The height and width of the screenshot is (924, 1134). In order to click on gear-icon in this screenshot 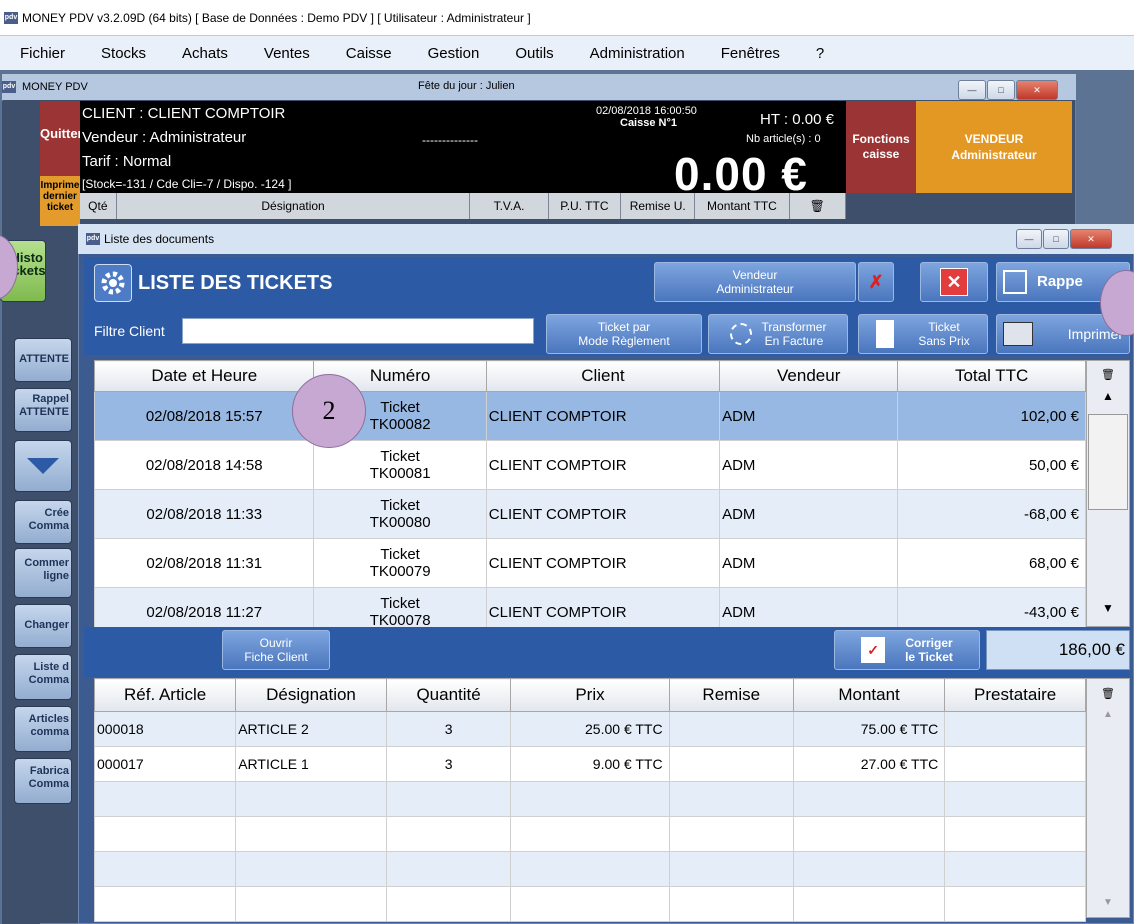, I will do `click(113, 283)`.